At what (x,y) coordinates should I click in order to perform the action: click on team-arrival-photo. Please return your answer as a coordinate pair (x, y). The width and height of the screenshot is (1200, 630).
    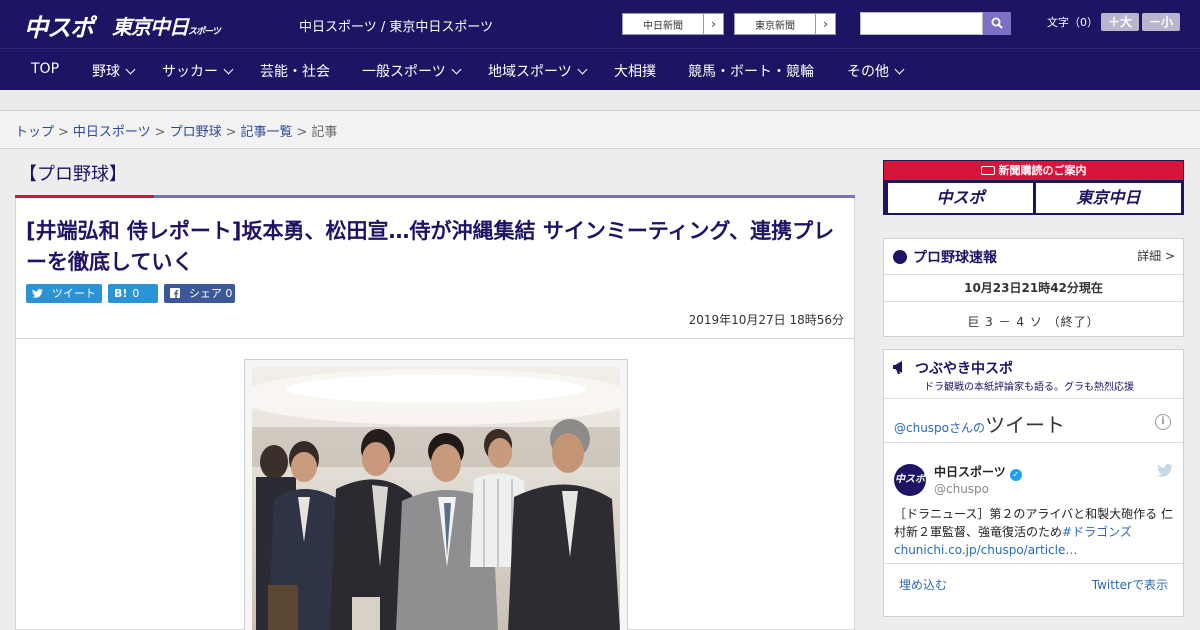
    Looking at the image, I should click on (436, 498).